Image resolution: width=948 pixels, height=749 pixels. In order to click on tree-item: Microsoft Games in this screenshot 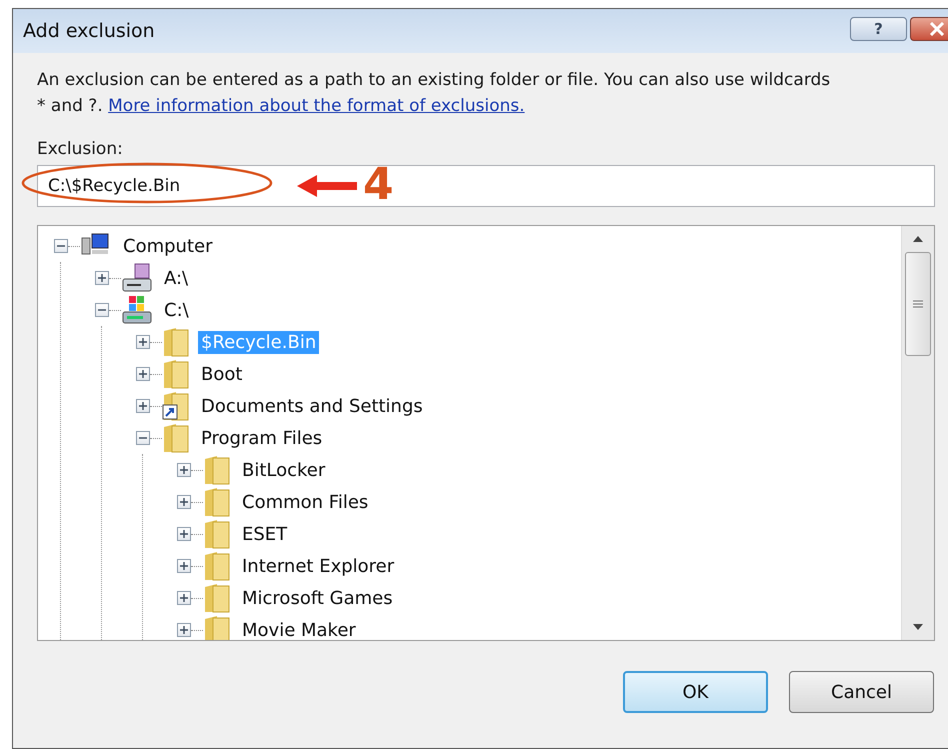, I will do `click(317, 598)`.